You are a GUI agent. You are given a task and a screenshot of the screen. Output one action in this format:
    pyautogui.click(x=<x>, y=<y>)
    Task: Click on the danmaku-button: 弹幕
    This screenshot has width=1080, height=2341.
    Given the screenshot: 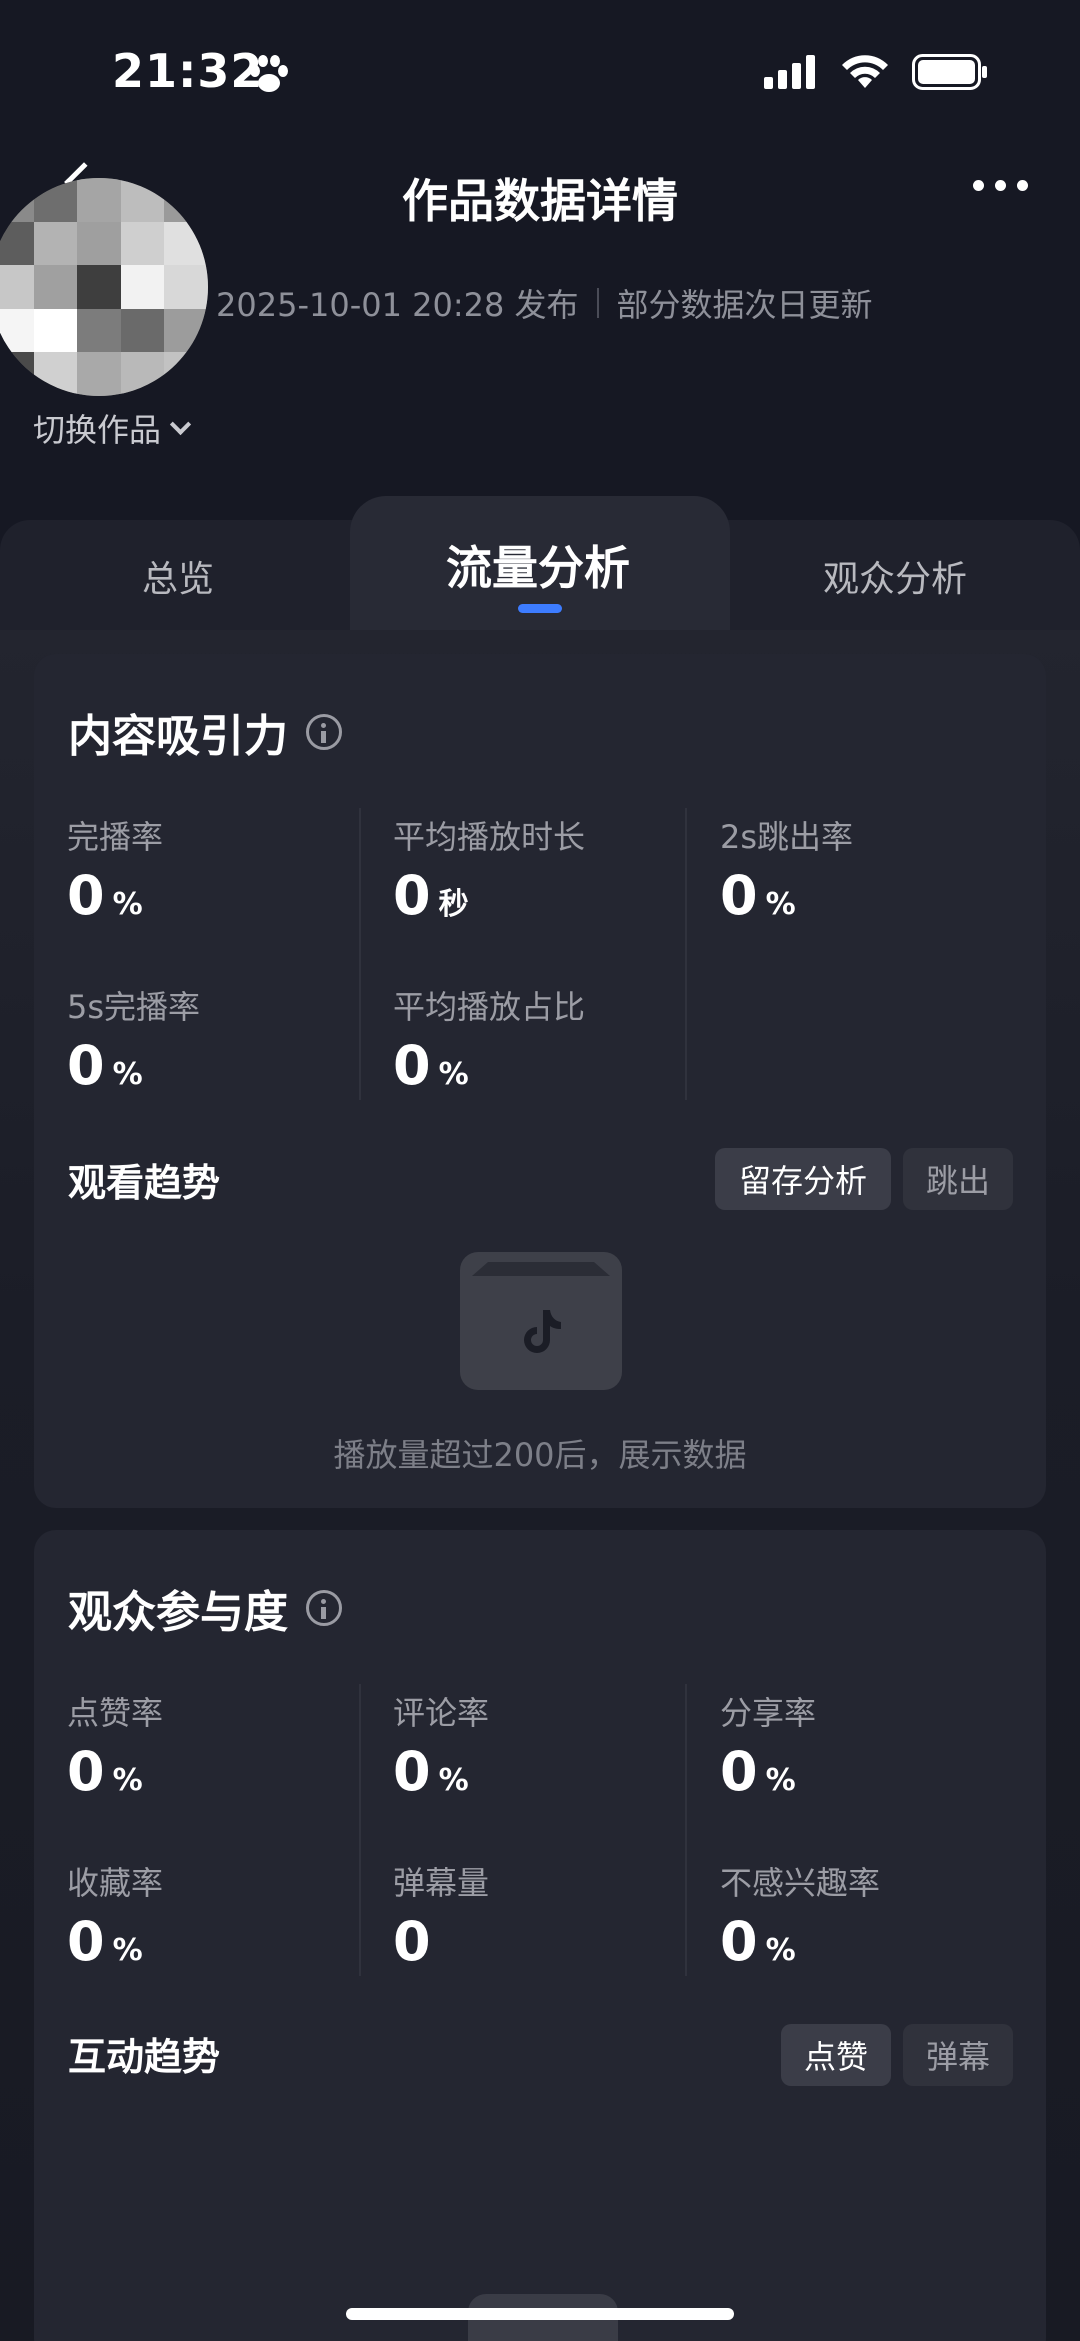 What is the action you would take?
    pyautogui.click(x=958, y=2055)
    